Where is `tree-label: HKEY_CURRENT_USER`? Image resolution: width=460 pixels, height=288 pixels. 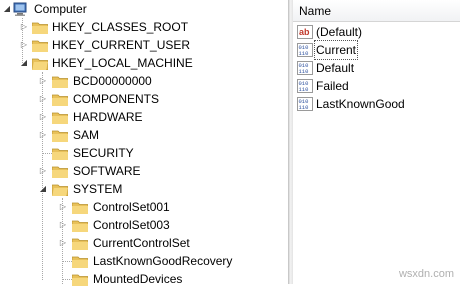
tree-label: HKEY_CURRENT_USER is located at coordinates (121, 45).